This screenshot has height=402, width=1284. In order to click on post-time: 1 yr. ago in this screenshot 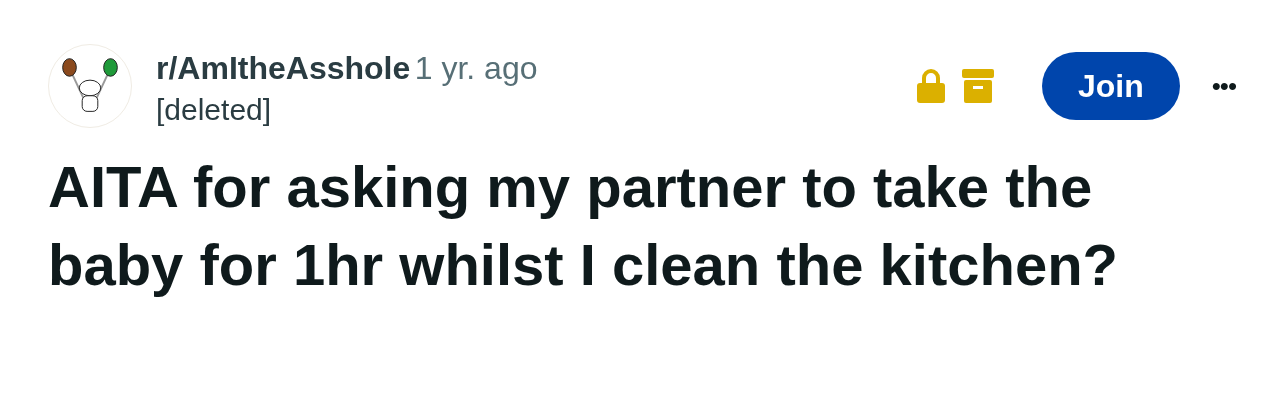, I will do `click(476, 68)`.